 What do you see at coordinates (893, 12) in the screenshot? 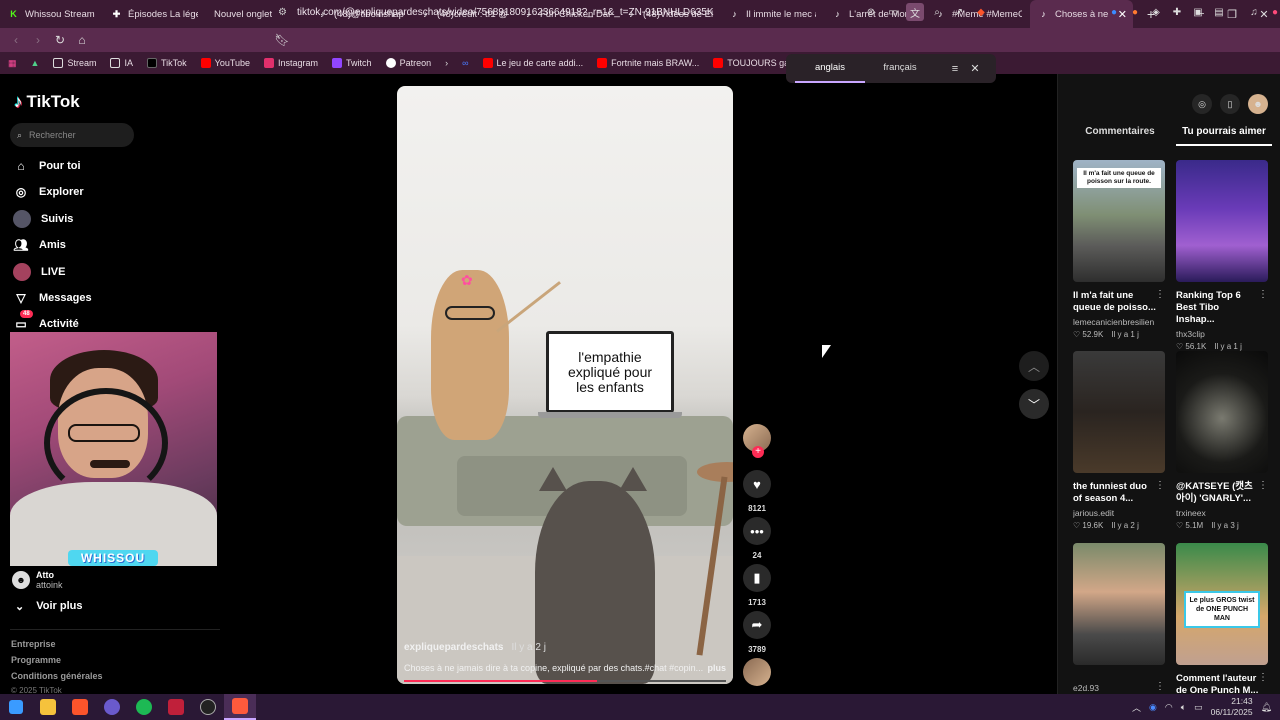
I see `cast-icon: ▭` at bounding box center [893, 12].